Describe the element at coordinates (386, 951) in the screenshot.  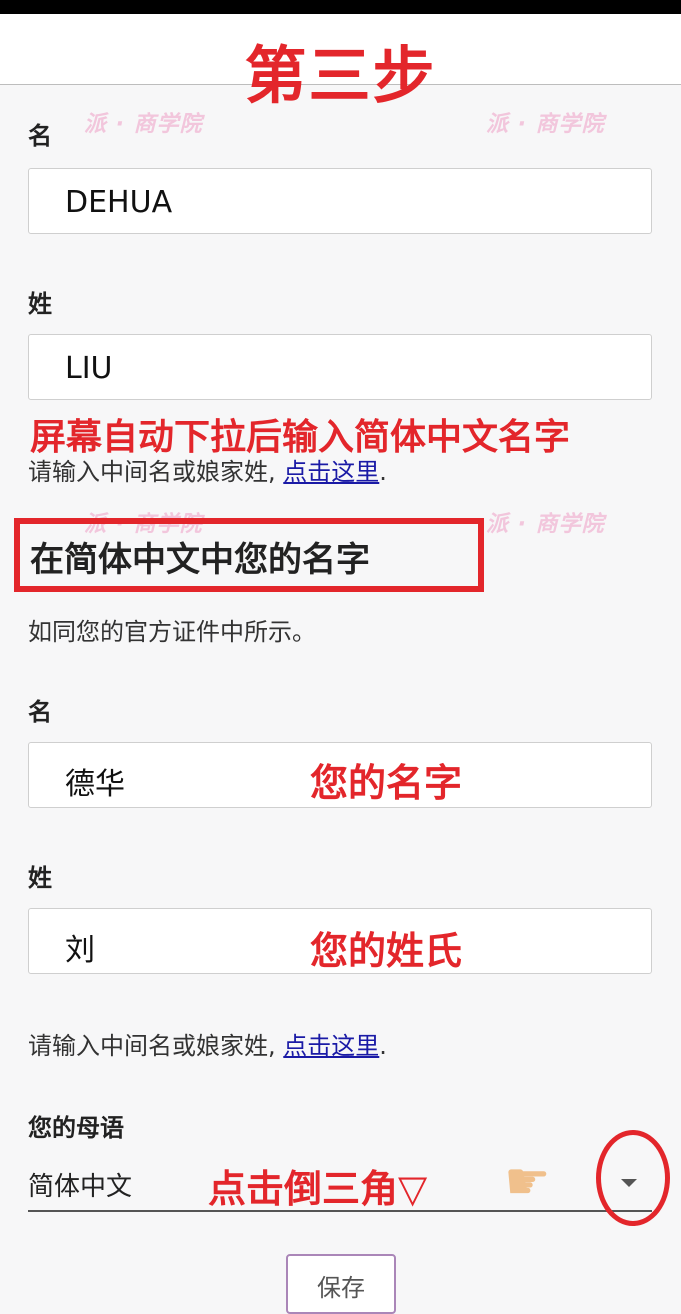
I see `annotation-your-surname: 您的姓氏` at that location.